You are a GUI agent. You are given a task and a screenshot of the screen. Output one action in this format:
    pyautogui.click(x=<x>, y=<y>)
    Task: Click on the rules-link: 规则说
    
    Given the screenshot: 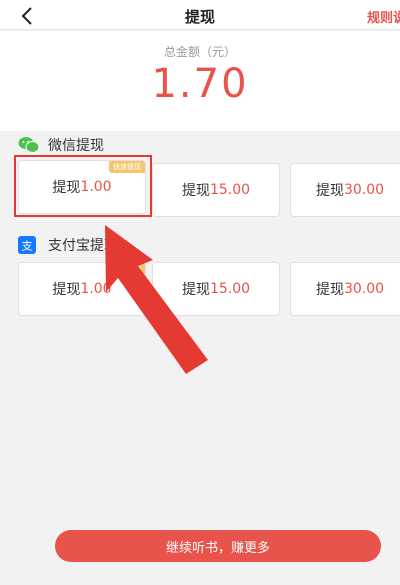 What is the action you would take?
    pyautogui.click(x=383, y=16)
    